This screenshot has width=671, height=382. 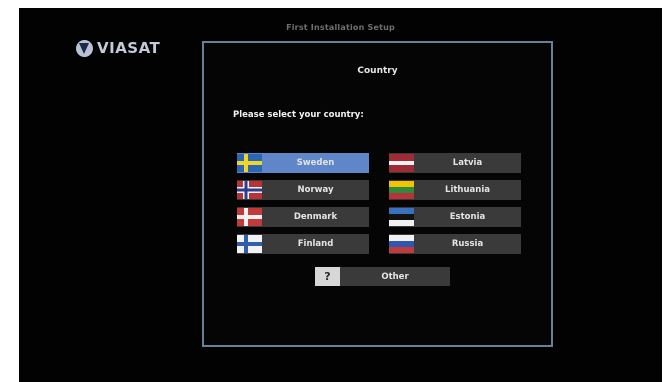 What do you see at coordinates (401, 217) in the screenshot?
I see `estonia-flag-icon` at bounding box center [401, 217].